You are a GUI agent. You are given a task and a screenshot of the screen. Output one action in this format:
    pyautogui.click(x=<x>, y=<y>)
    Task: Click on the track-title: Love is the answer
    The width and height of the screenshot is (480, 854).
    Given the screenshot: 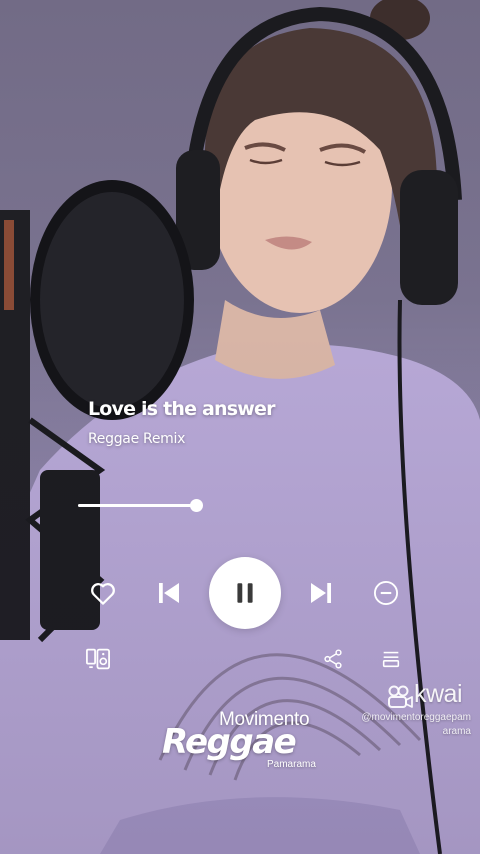 What is the action you would take?
    pyautogui.click(x=181, y=409)
    